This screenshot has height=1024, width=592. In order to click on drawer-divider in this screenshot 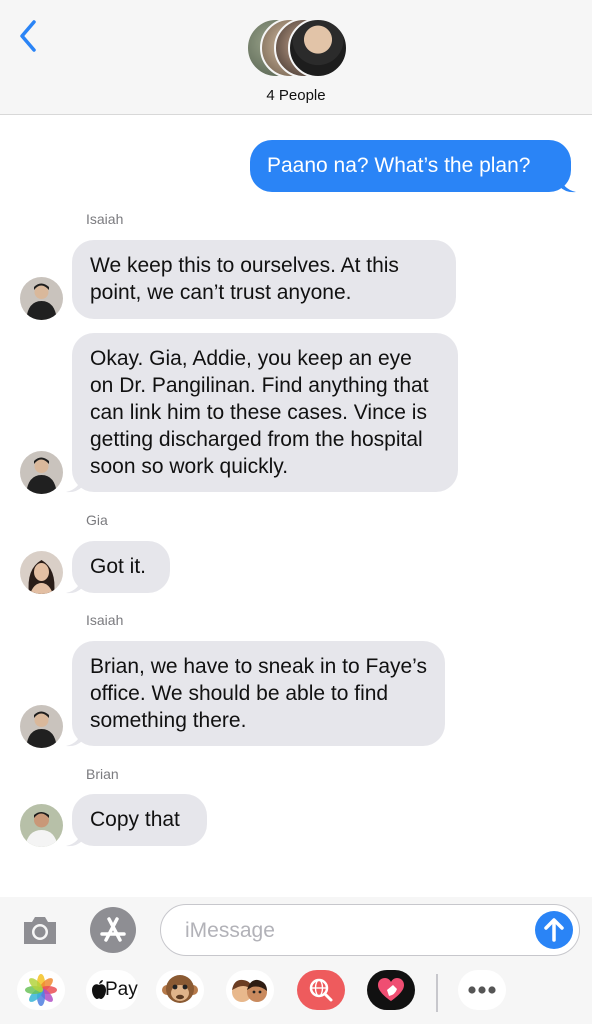, I will do `click(437, 993)`.